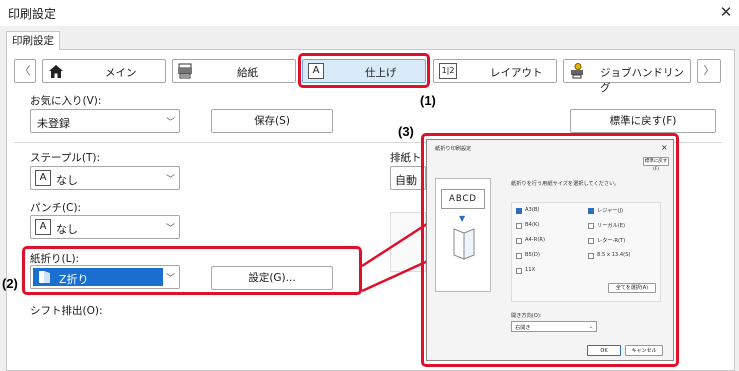 This screenshot has height=371, width=739. Describe the element at coordinates (428, 100) in the screenshot. I see `annotation-1: (1)` at that location.